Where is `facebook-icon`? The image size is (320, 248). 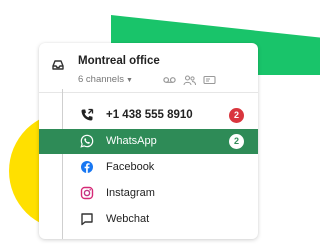
facebook-icon is located at coordinates (87, 167).